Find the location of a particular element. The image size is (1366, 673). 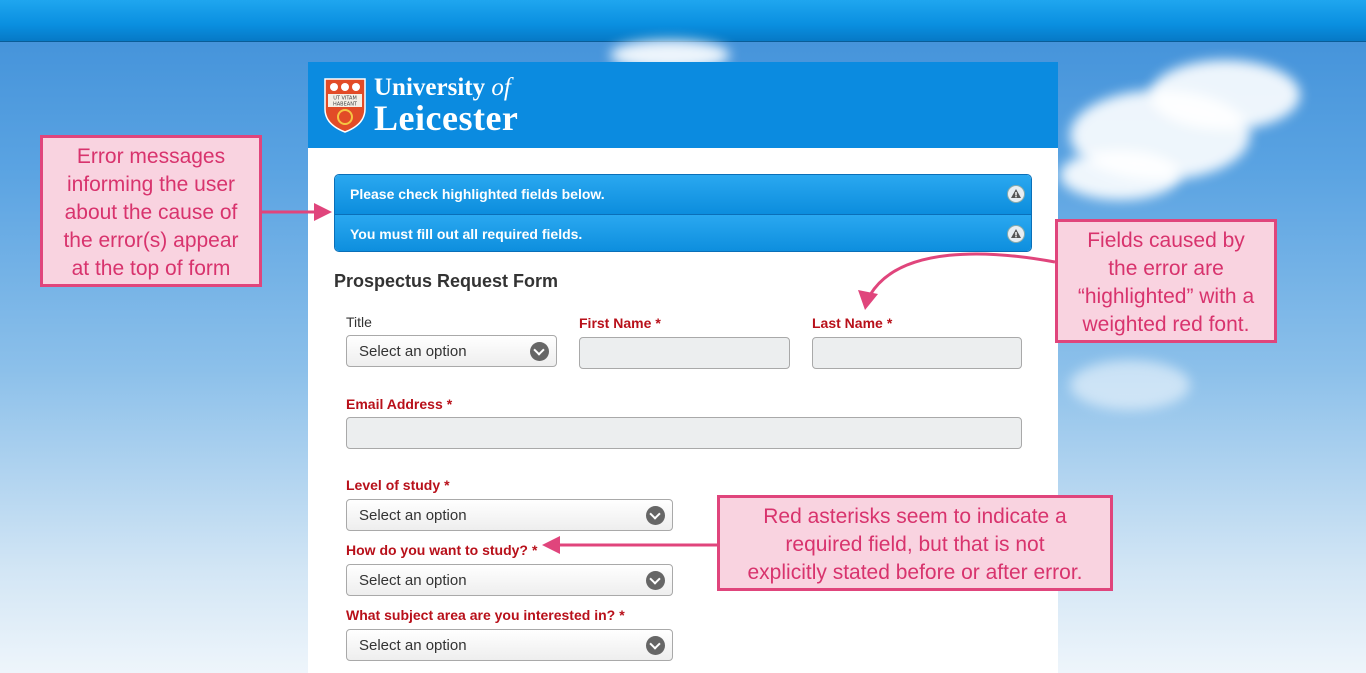

arrow-to-last-name is located at coordinates (957, 281).